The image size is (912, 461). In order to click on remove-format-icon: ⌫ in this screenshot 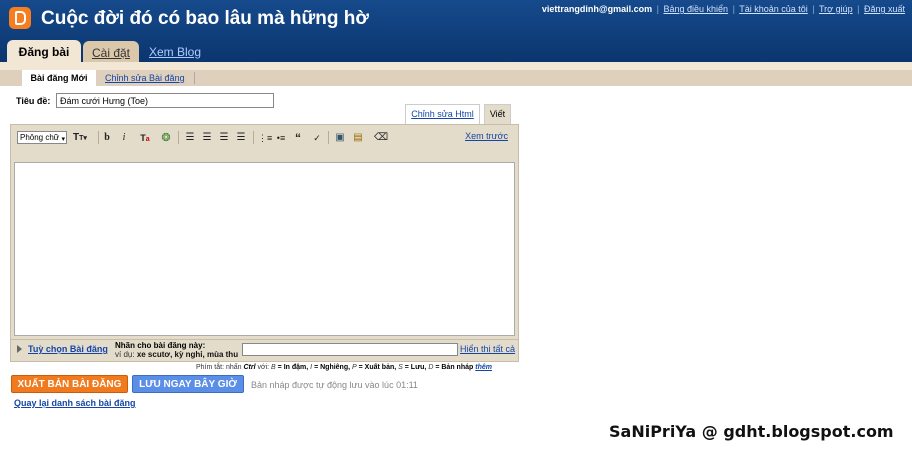, I will do `click(381, 138)`.